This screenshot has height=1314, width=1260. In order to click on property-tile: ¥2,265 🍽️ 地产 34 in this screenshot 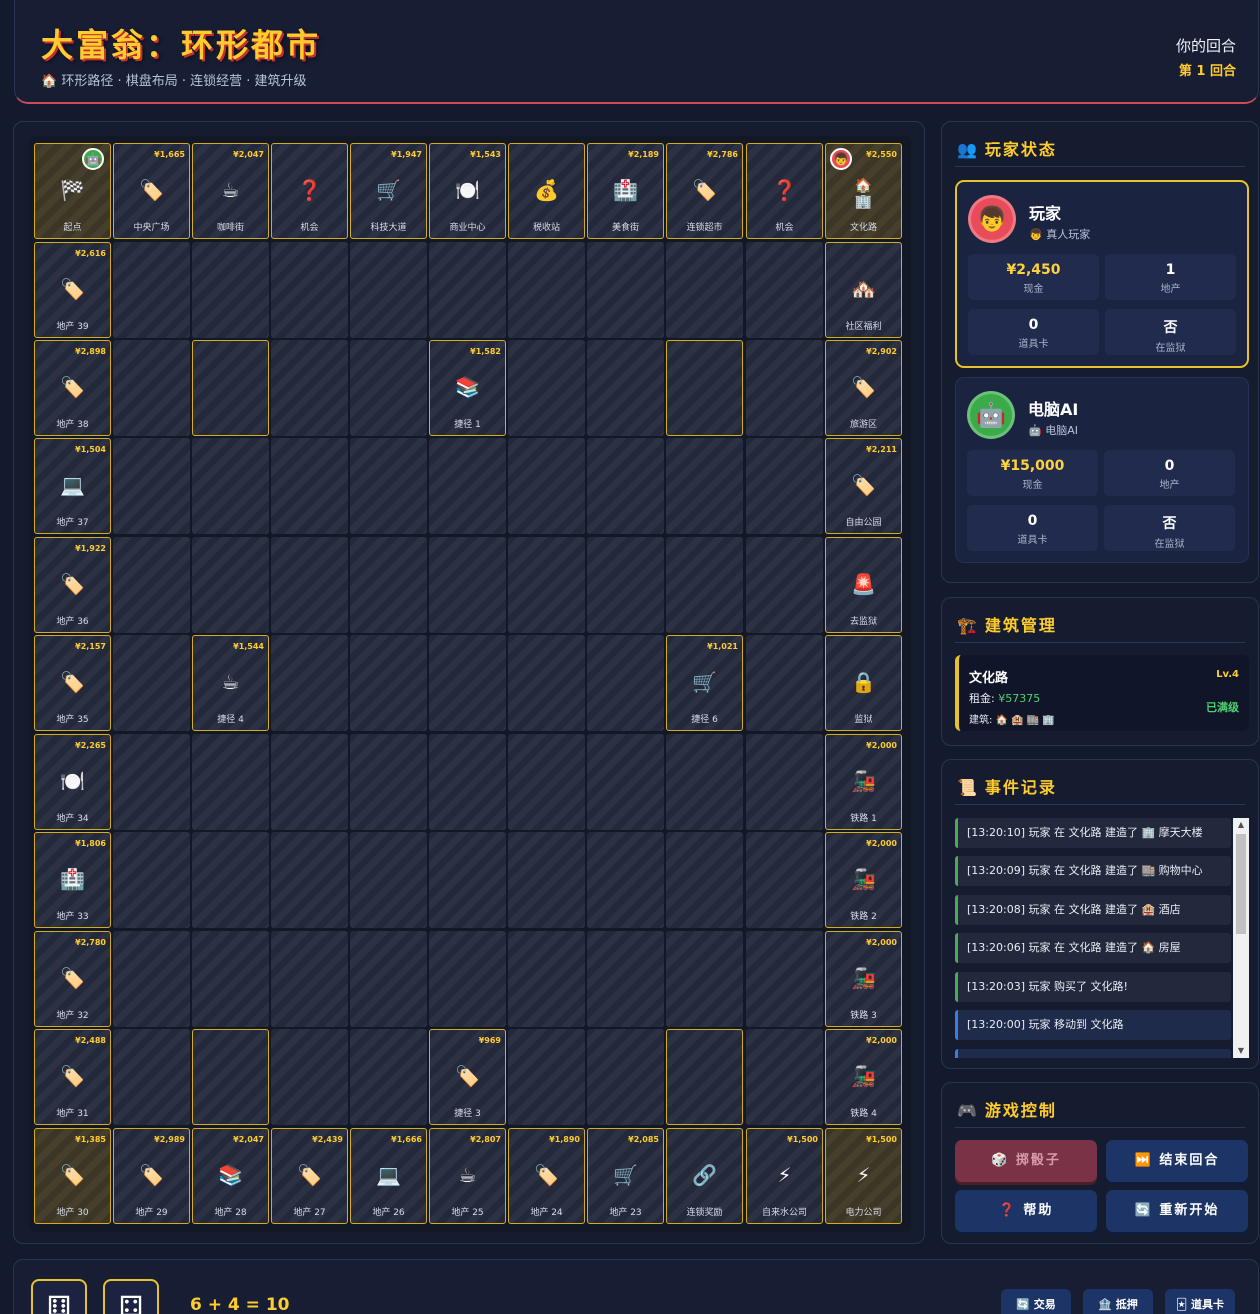, I will do `click(72, 782)`.